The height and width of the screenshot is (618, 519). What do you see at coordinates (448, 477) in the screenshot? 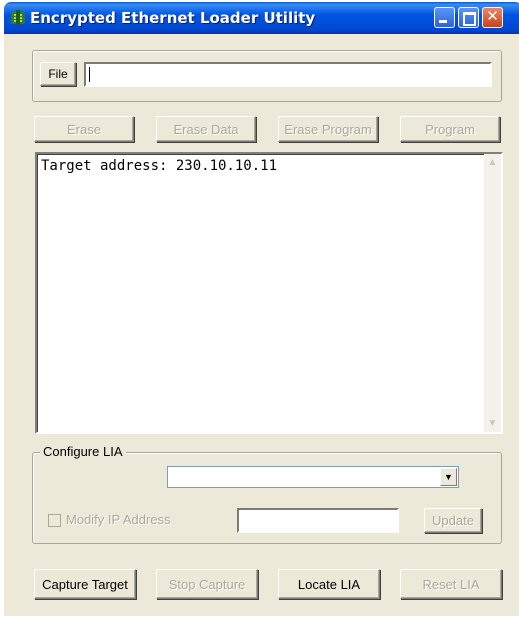
I see `chevron-down-icon: ▼` at bounding box center [448, 477].